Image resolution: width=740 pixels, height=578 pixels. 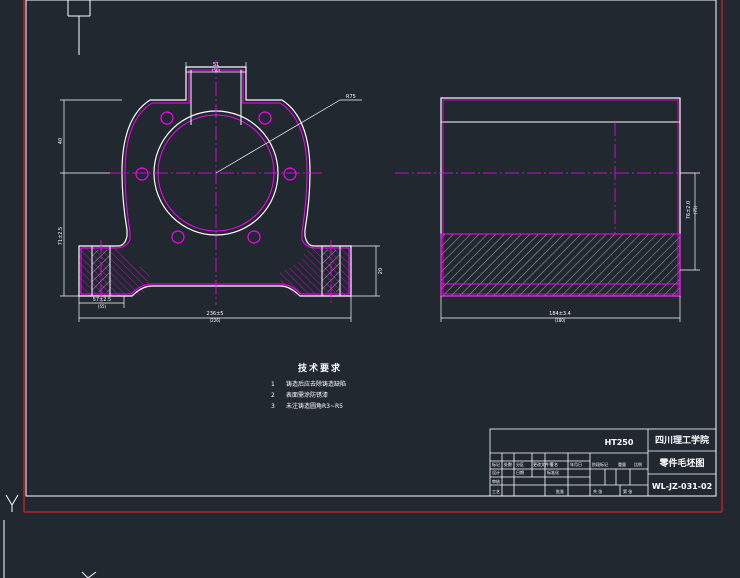 What do you see at coordinates (320, 368) in the screenshot?
I see `tech-req-title: 技术要求` at bounding box center [320, 368].